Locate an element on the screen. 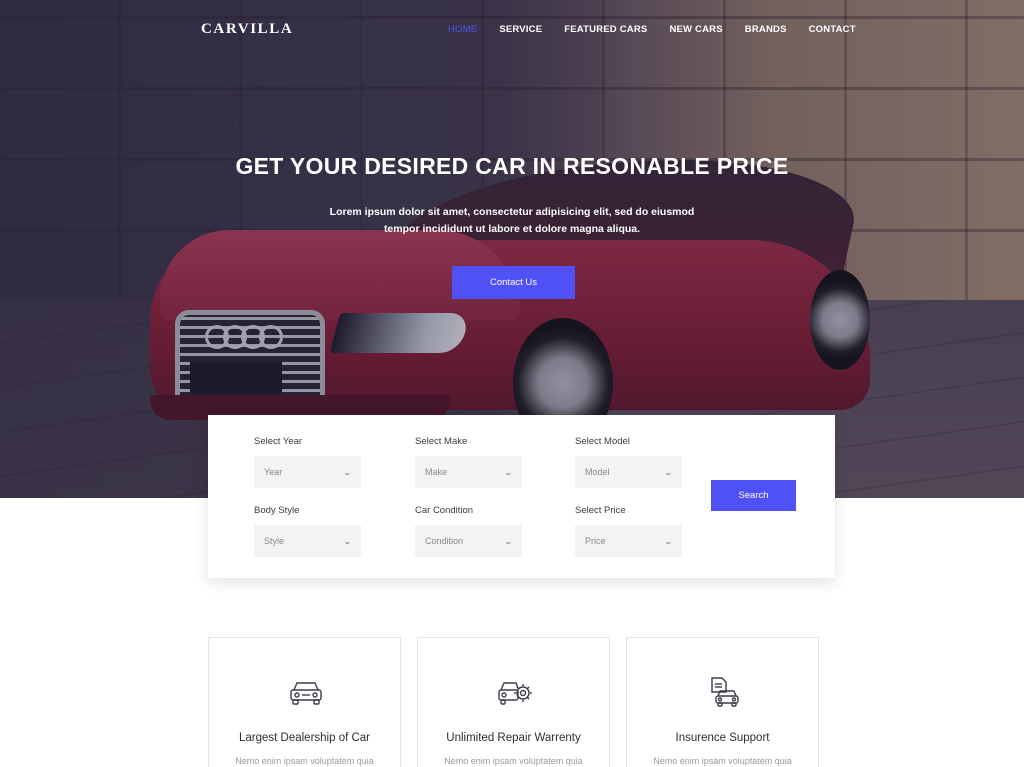 Image resolution: width=1024 pixels, height=767 pixels. year-select: Year ⌄ is located at coordinates (307, 472).